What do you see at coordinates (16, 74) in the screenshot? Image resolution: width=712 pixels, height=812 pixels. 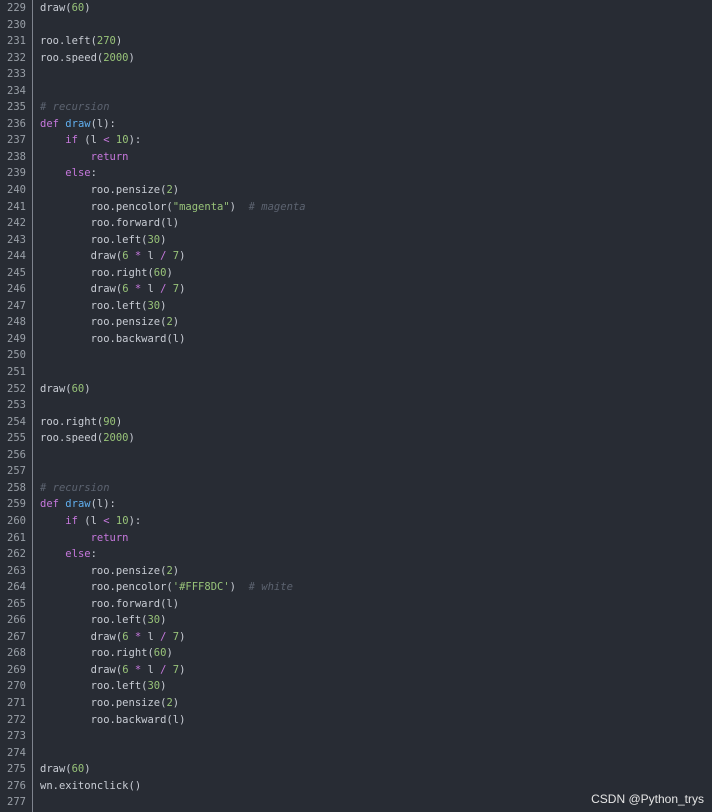 I see `line-number: 233` at bounding box center [16, 74].